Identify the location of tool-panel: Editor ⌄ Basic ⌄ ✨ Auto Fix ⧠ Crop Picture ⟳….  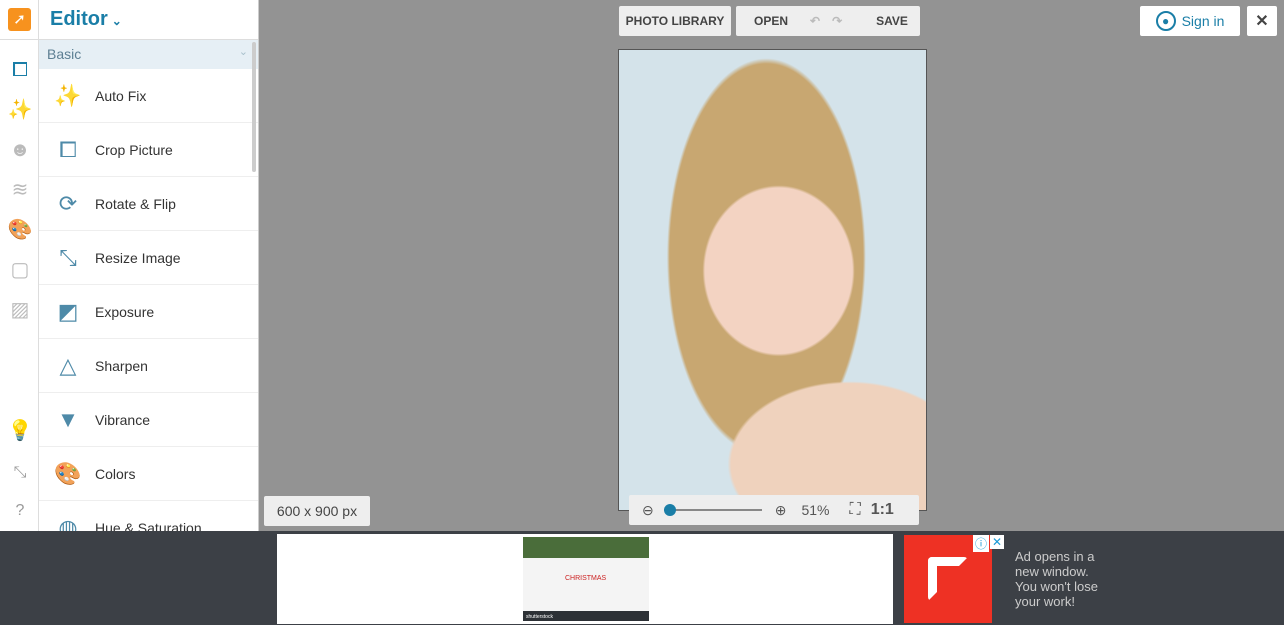
(149, 265).